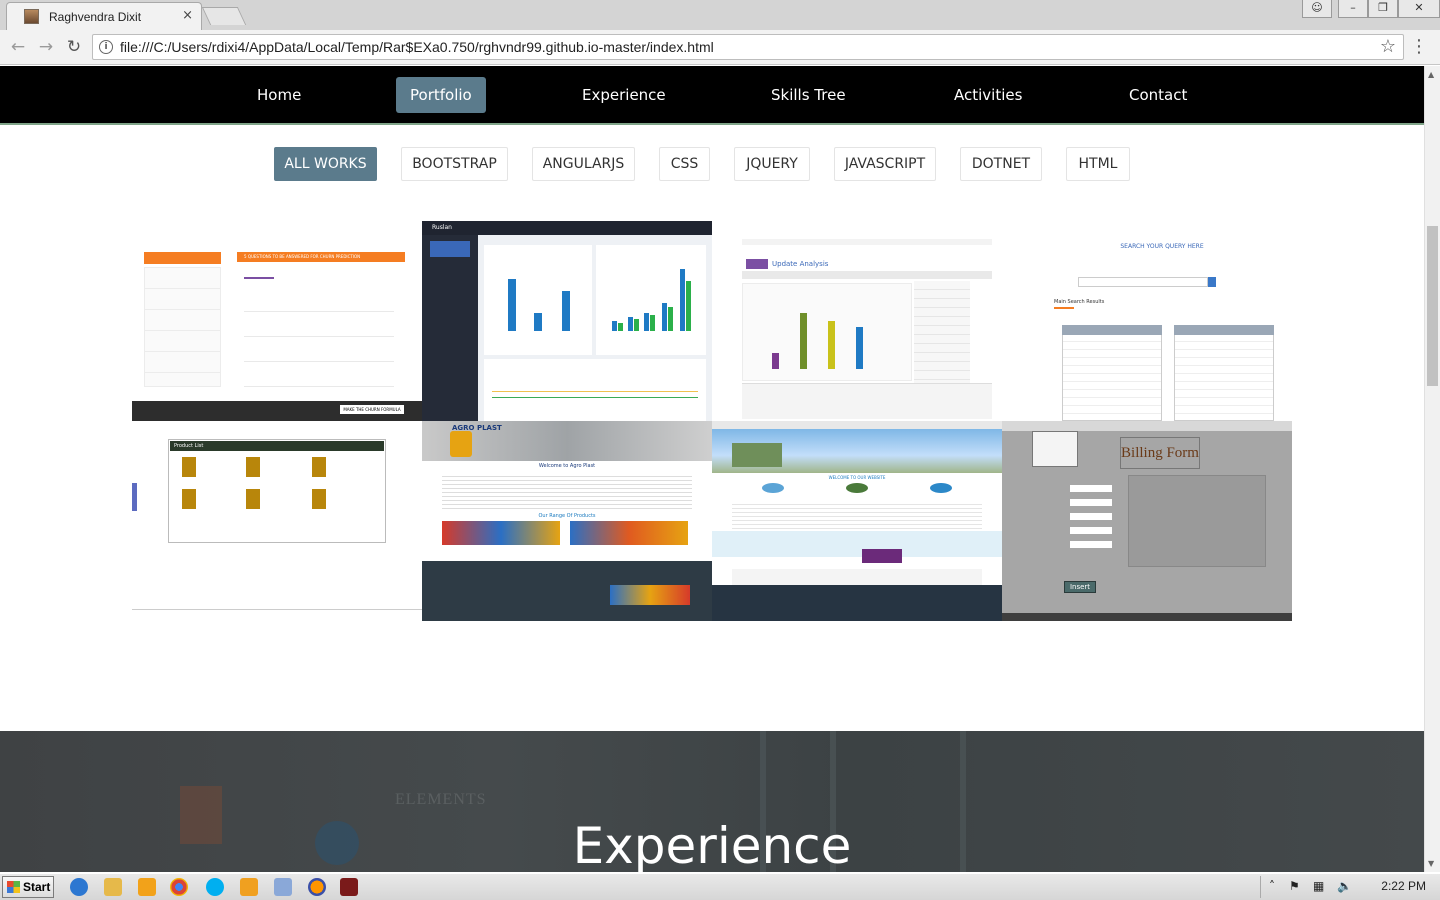  I want to click on tray-chevron-icon: ˄, so click(1272, 886).